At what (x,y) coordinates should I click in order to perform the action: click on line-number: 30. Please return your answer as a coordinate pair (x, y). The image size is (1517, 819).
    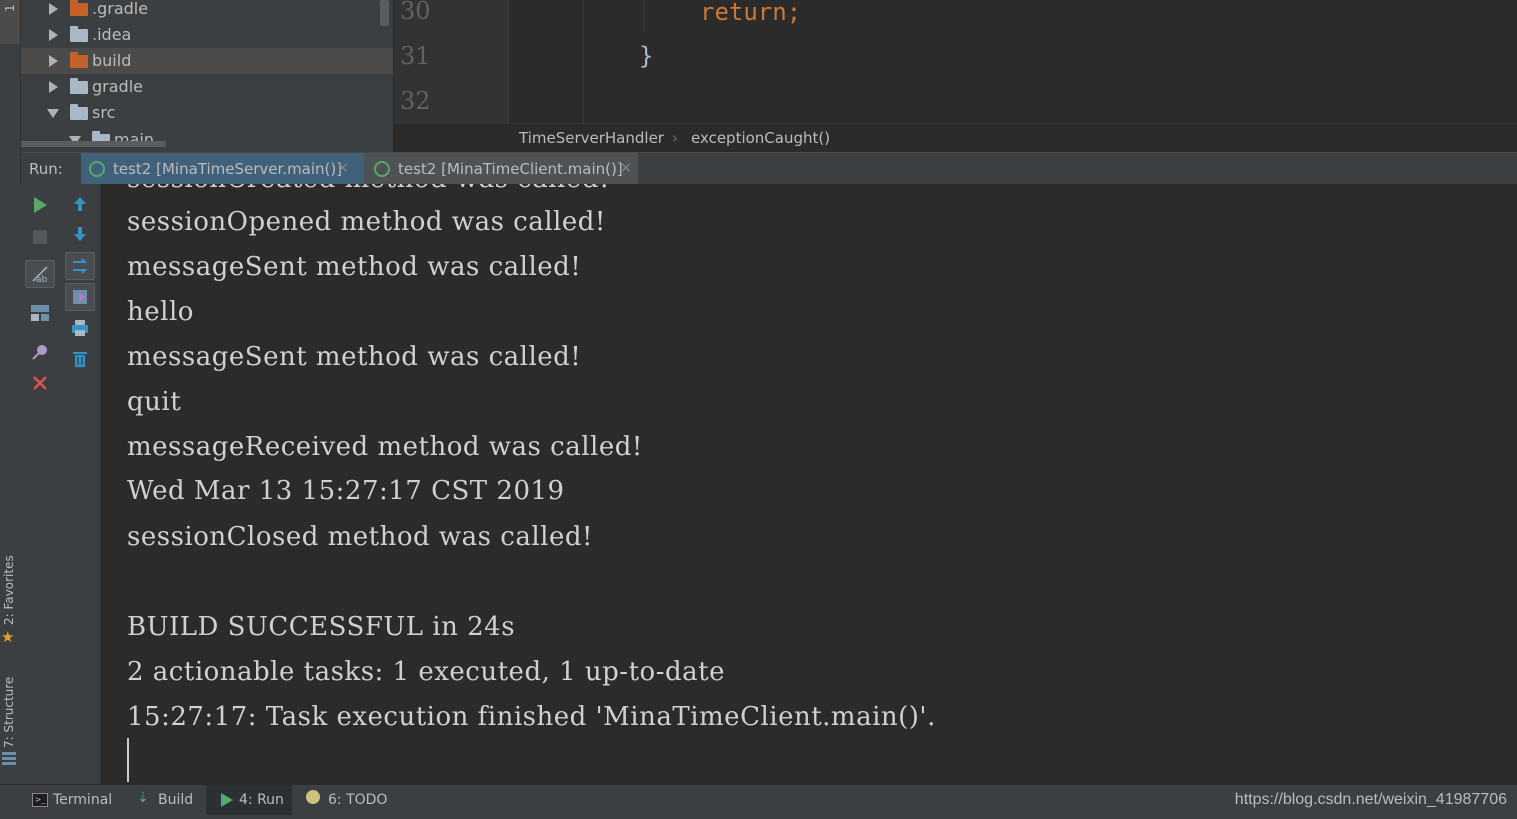
    Looking at the image, I should click on (415, 12).